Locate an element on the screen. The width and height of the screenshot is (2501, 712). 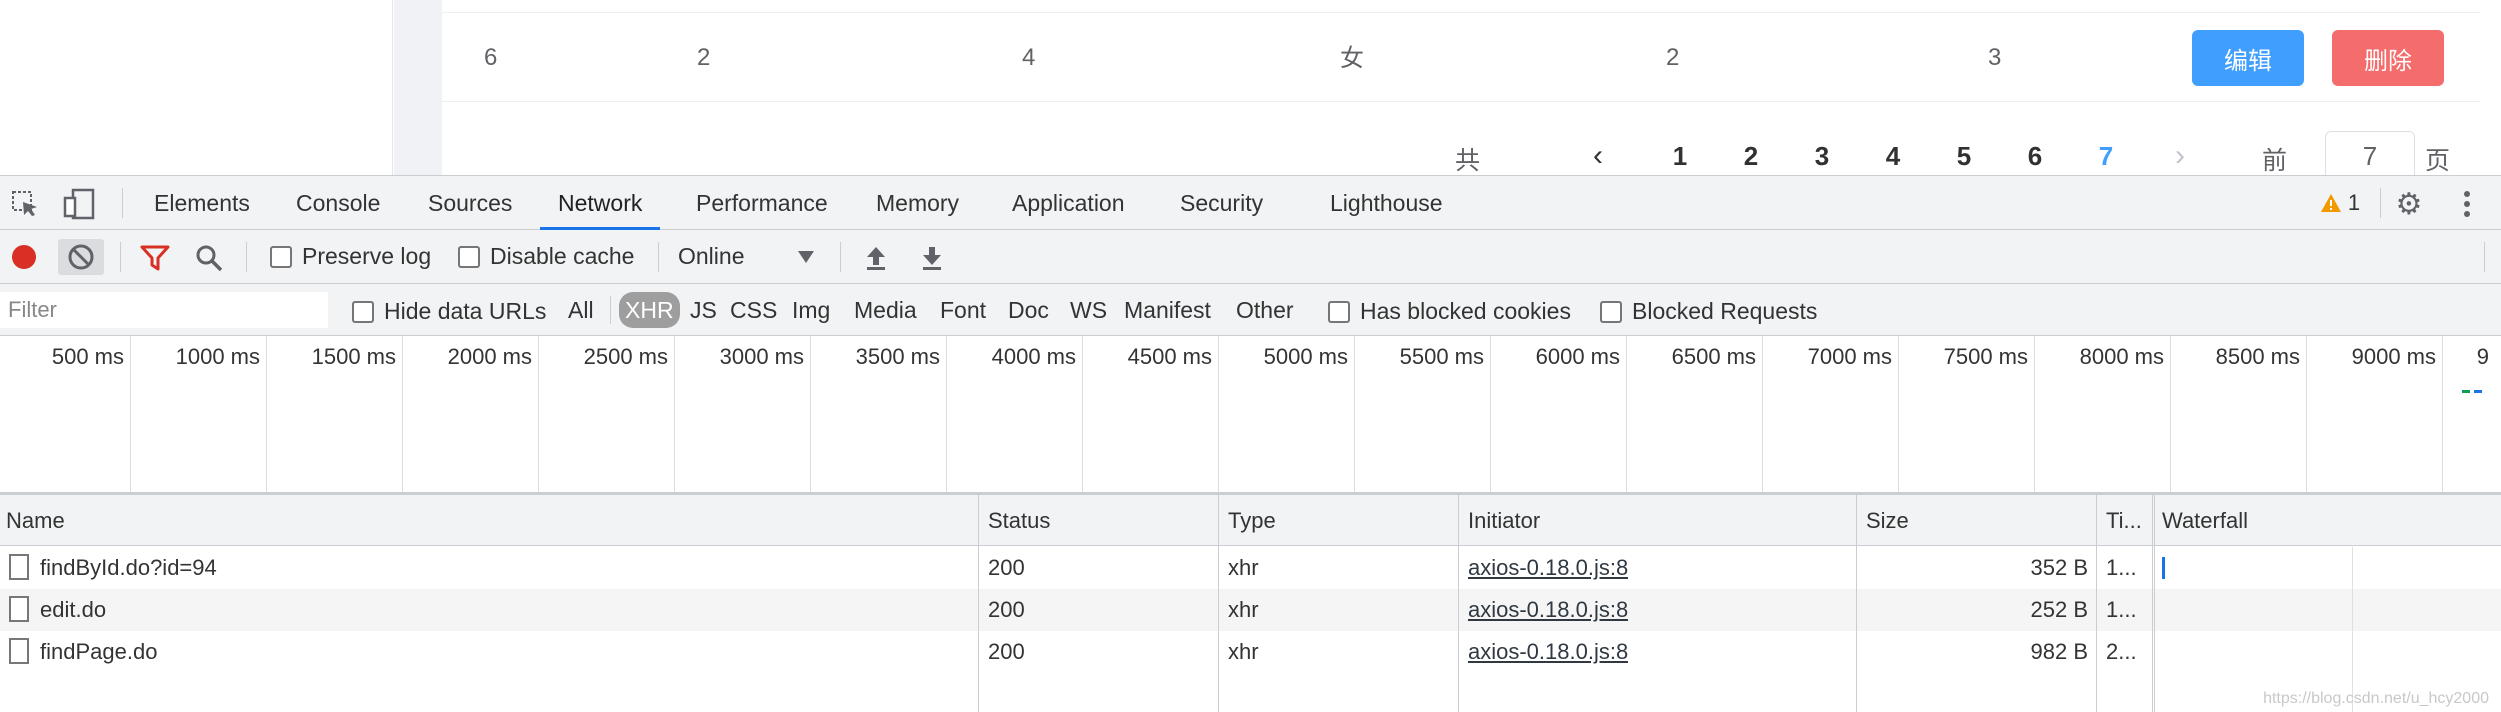
pagination-page-6: 6 is located at coordinates (2035, 156).